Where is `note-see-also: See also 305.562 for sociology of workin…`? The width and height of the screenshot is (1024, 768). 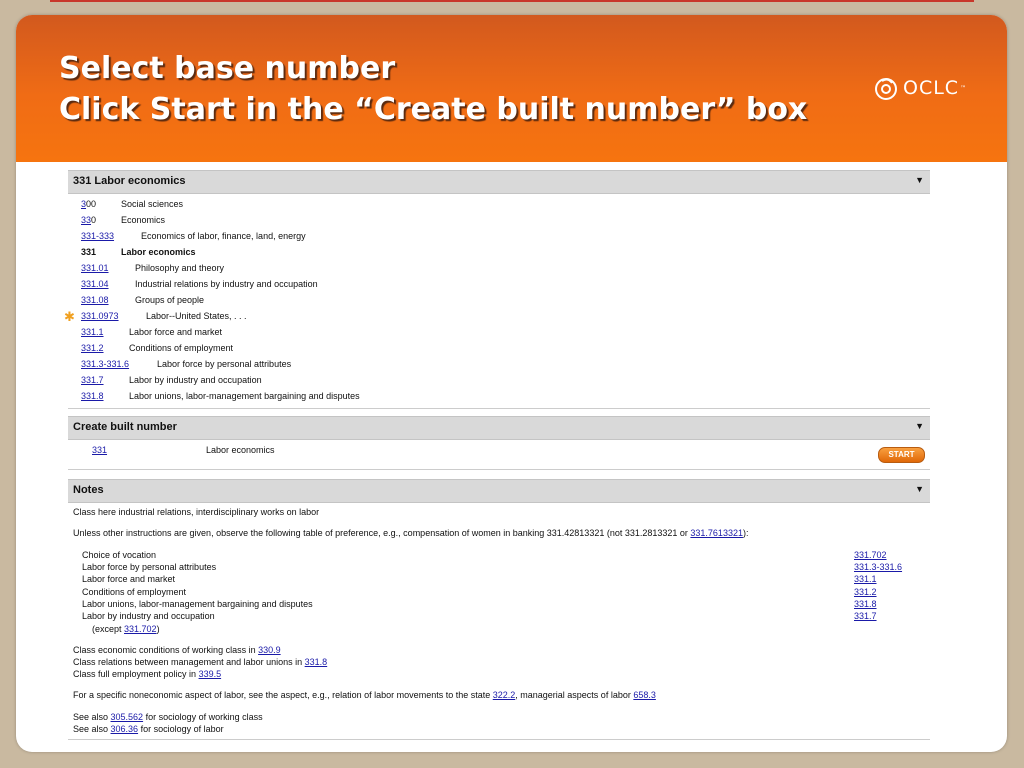 note-see-also: See also 305.562 for sociology of workin… is located at coordinates (168, 717).